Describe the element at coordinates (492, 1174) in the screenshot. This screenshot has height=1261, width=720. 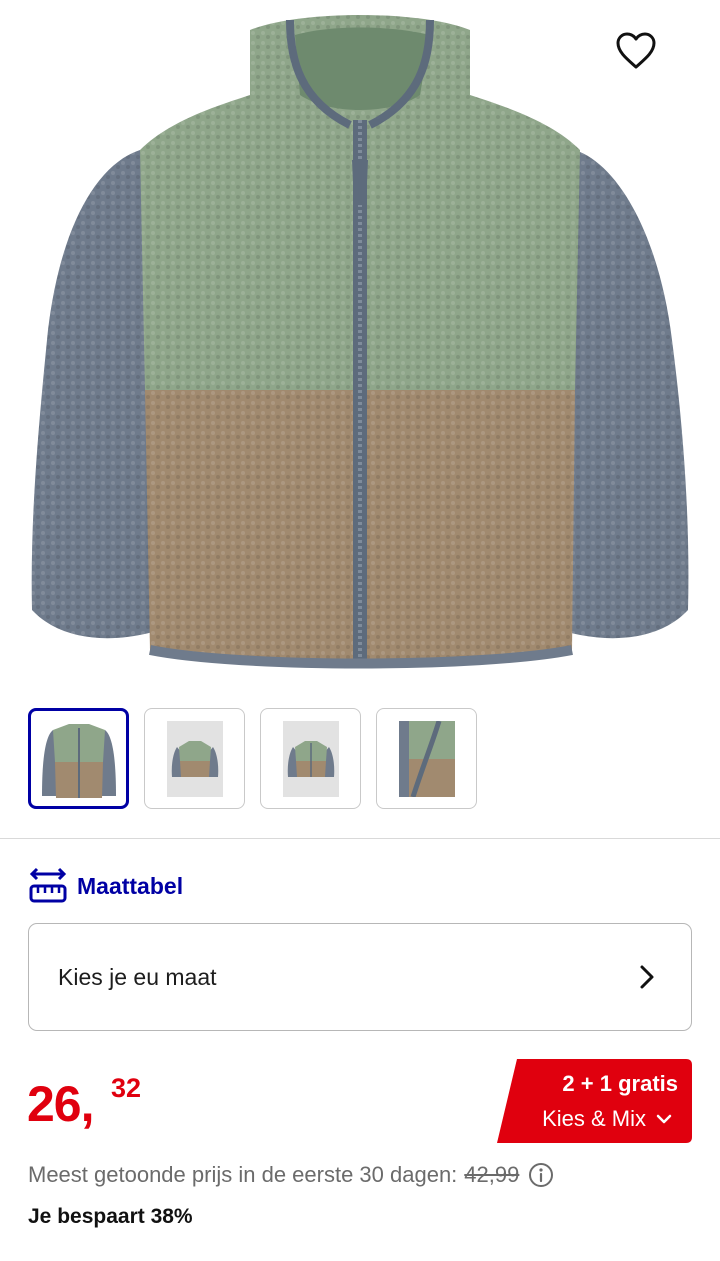
I see `old-price: 42,99` at that location.